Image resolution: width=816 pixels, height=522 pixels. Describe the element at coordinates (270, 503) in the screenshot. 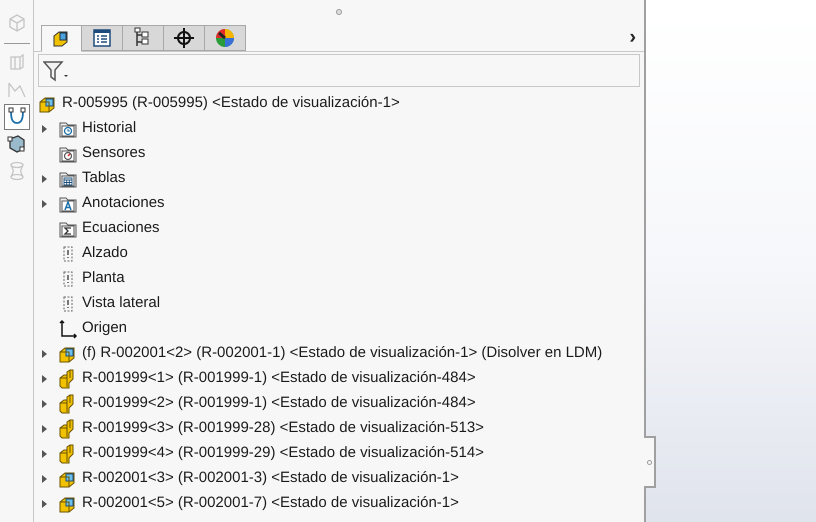

I see `tree-item-label: R-002001<5> (R-002001-7) <Estado de visualización-1>` at that location.